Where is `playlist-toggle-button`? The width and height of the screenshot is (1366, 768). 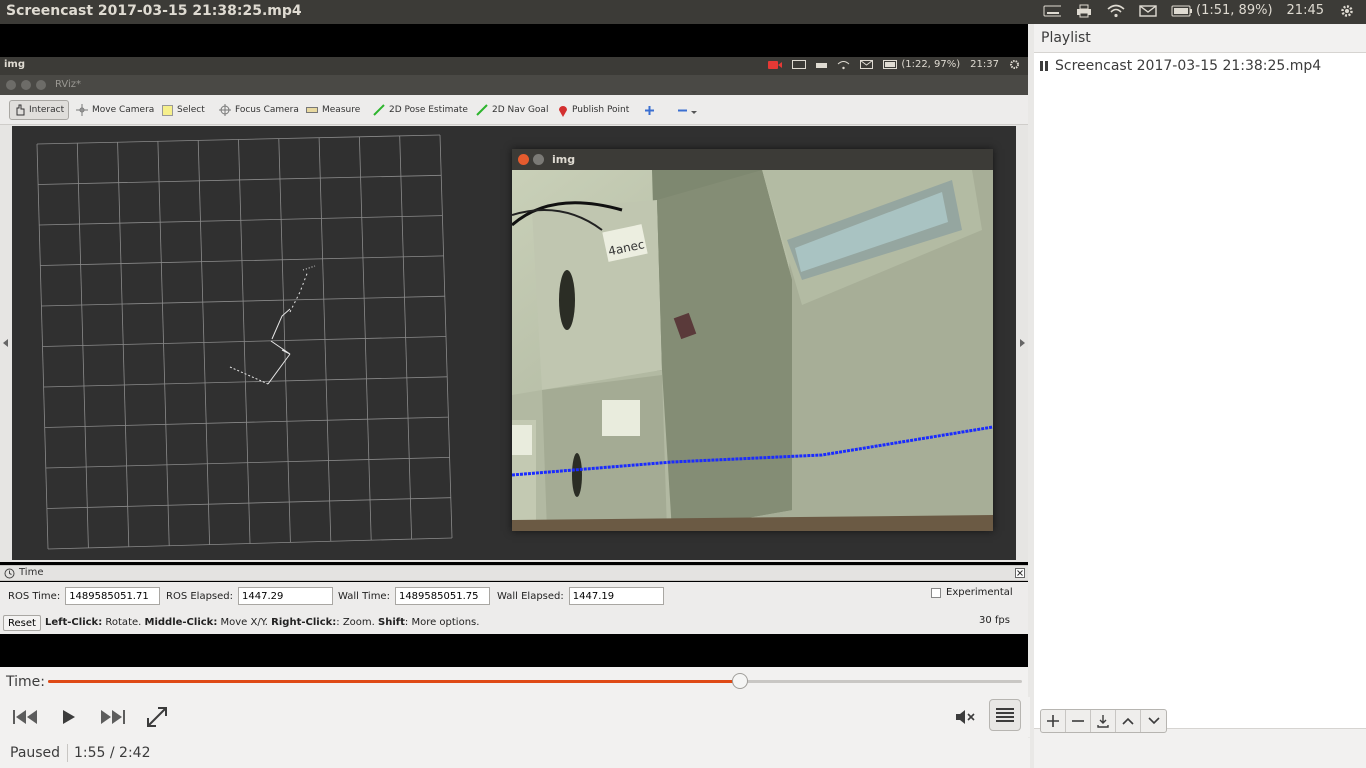
playlist-toggle-button is located at coordinates (1005, 715).